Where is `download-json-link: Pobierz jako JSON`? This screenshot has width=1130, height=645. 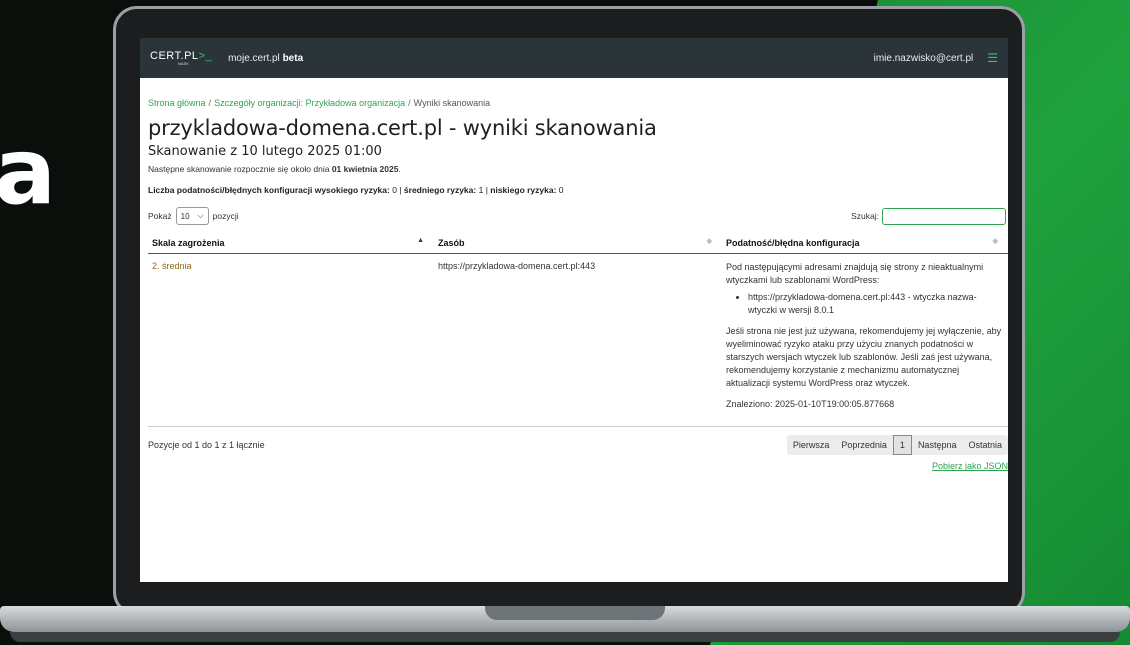 download-json-link: Pobierz jako JSON is located at coordinates (578, 466).